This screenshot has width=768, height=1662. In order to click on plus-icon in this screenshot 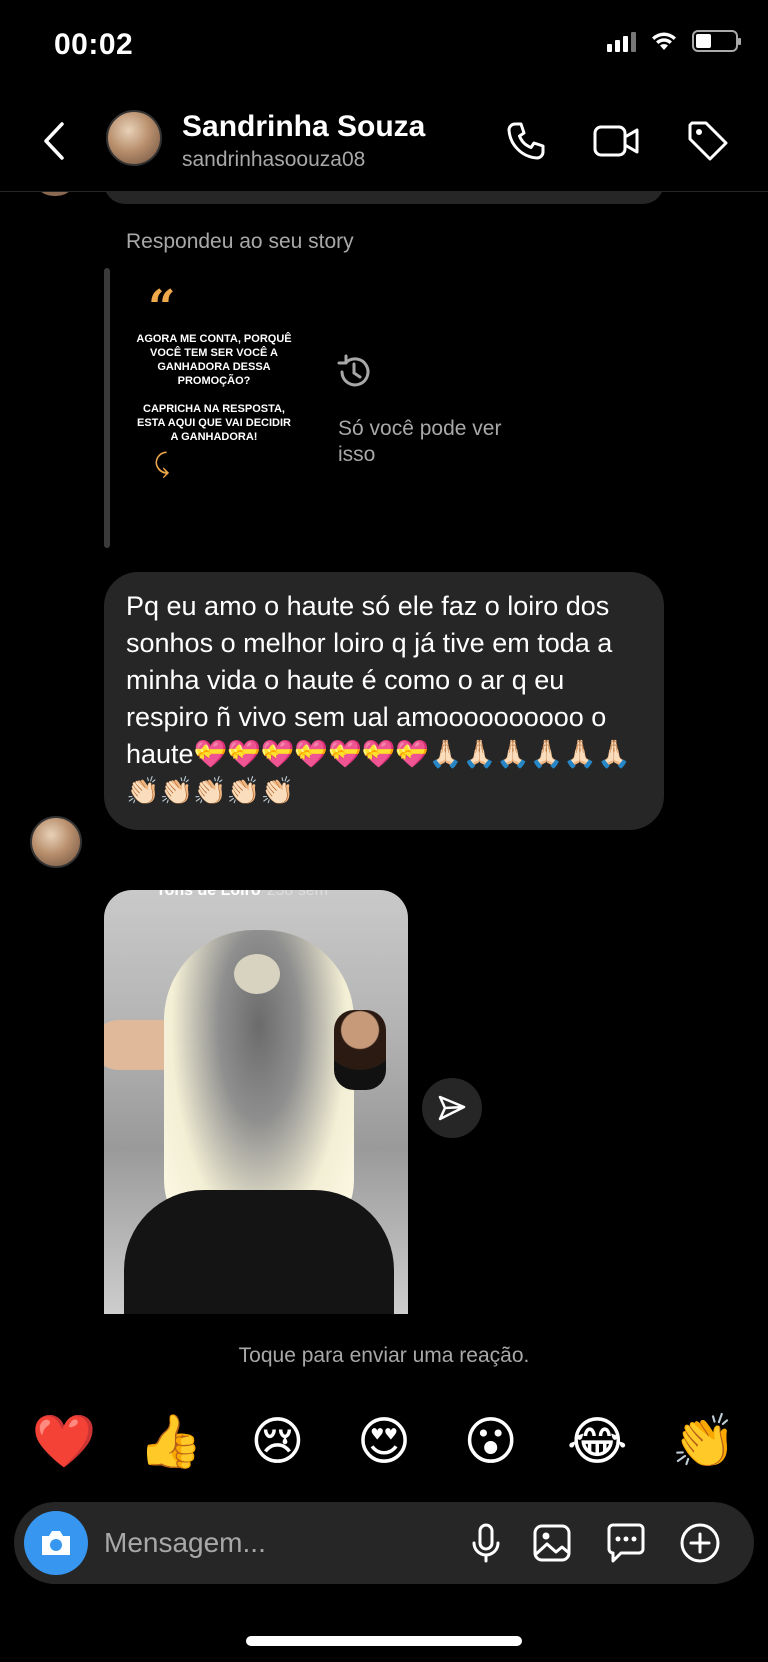, I will do `click(700, 1543)`.